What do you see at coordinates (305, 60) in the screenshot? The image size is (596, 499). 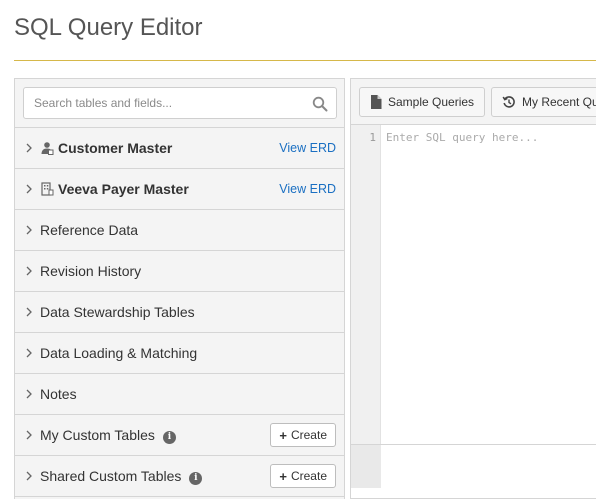 I see `title-divider` at bounding box center [305, 60].